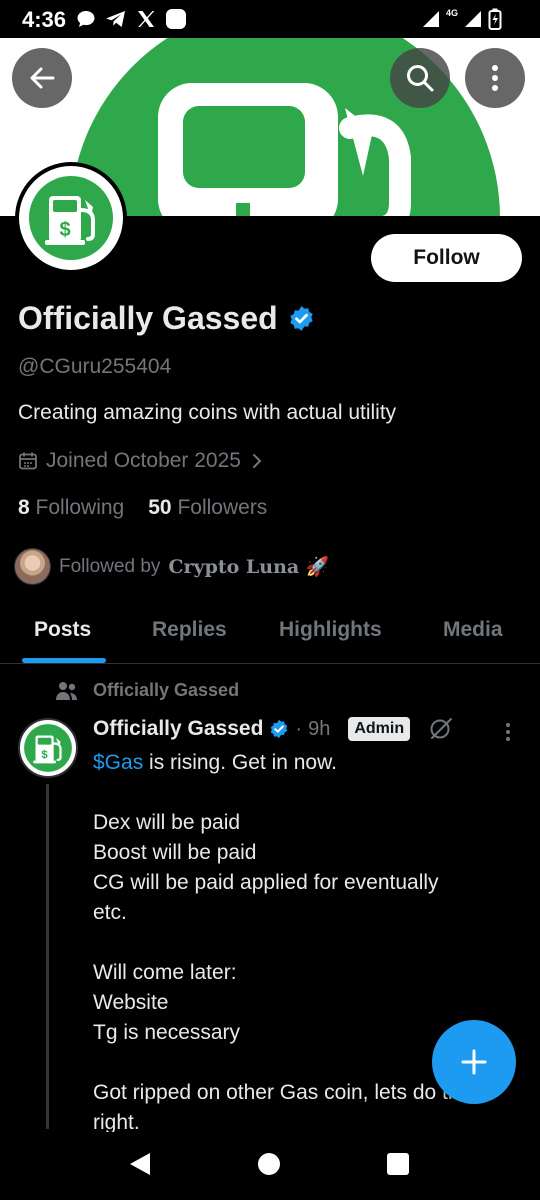 The height and width of the screenshot is (1200, 540). I want to click on profile-avatar: $, so click(71, 218).